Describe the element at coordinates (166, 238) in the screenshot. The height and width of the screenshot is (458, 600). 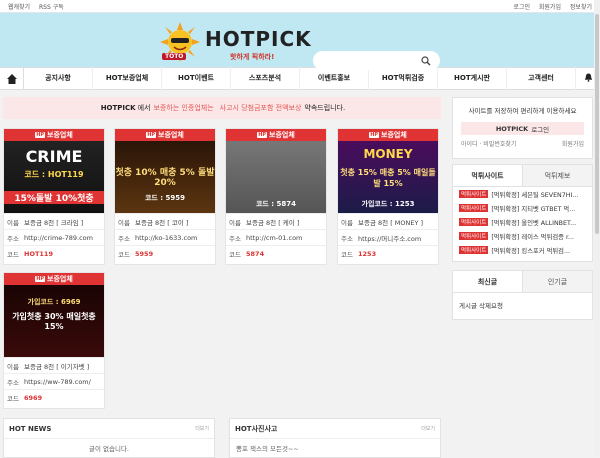
I see `row-value: http://ko-1633.com` at that location.